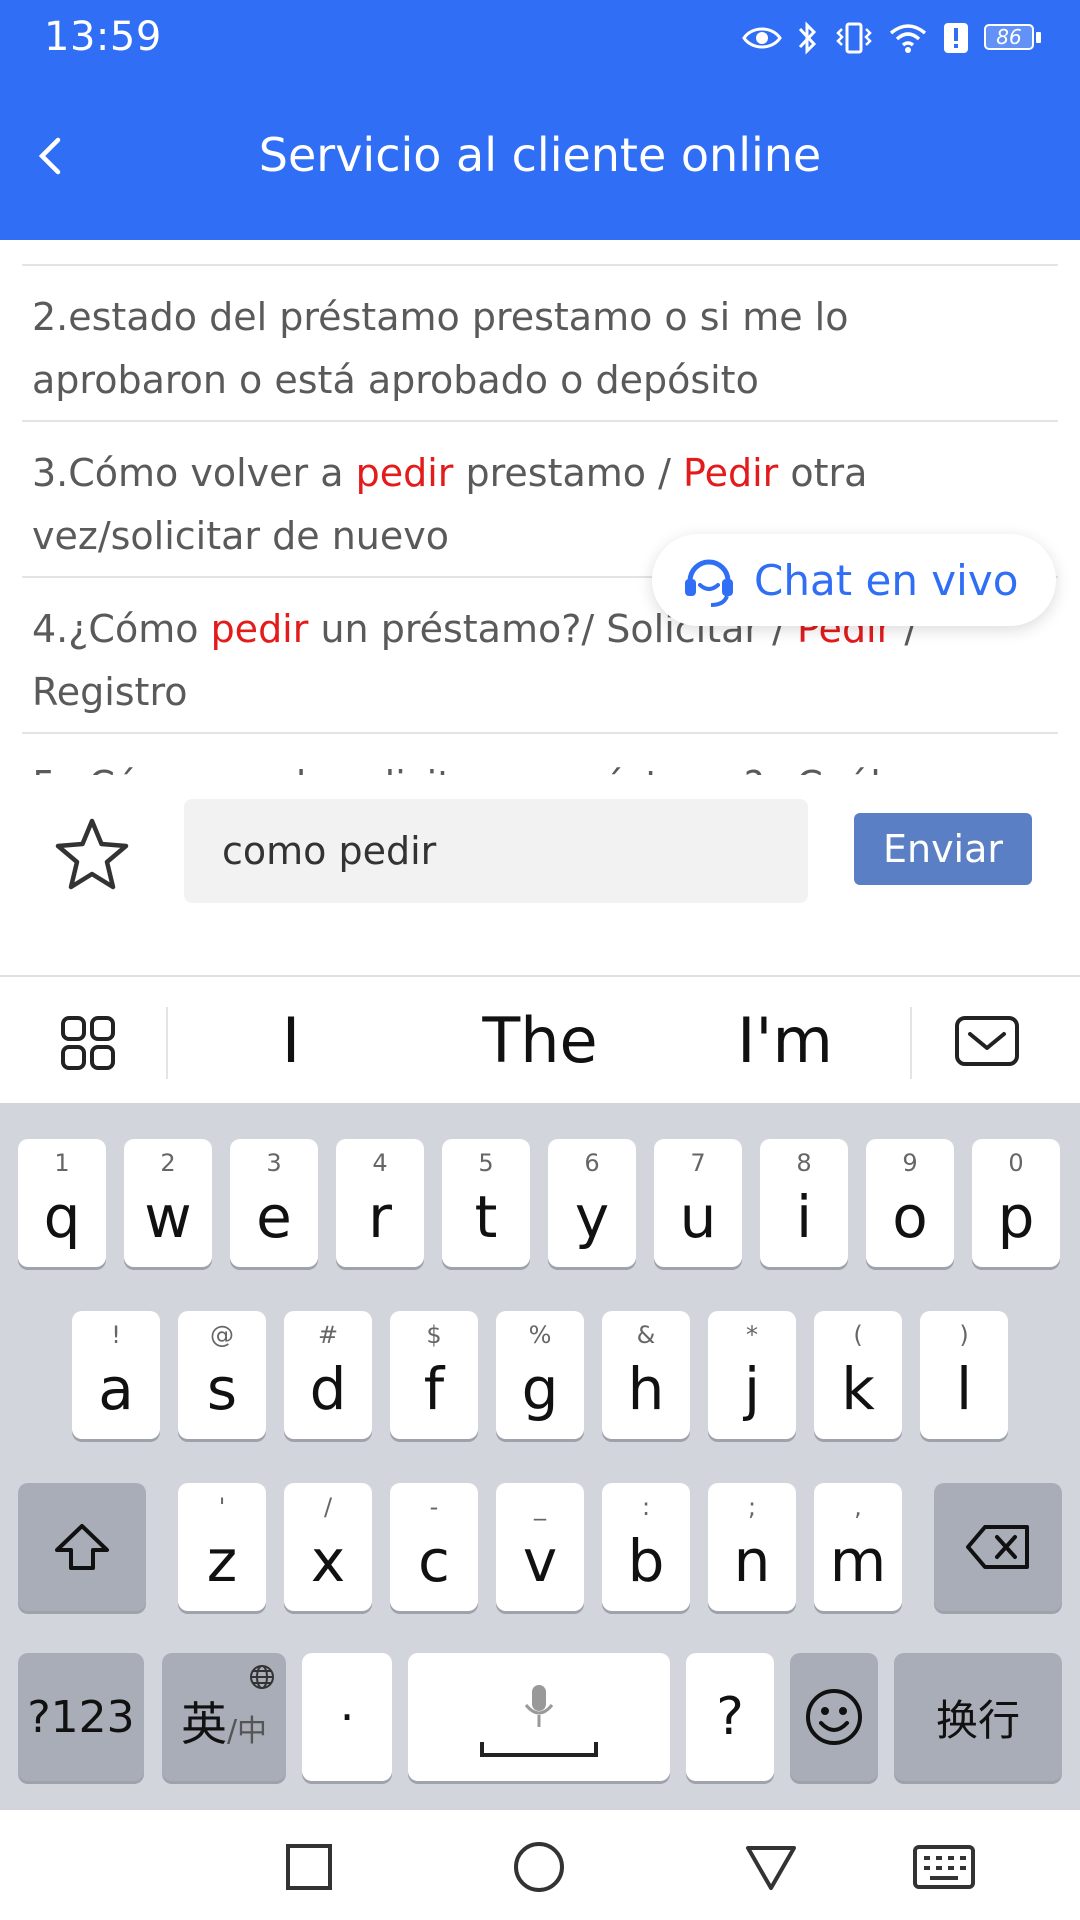 The width and height of the screenshot is (1080, 1920). What do you see at coordinates (698, 1163) in the screenshot?
I see `key-hint: 7` at bounding box center [698, 1163].